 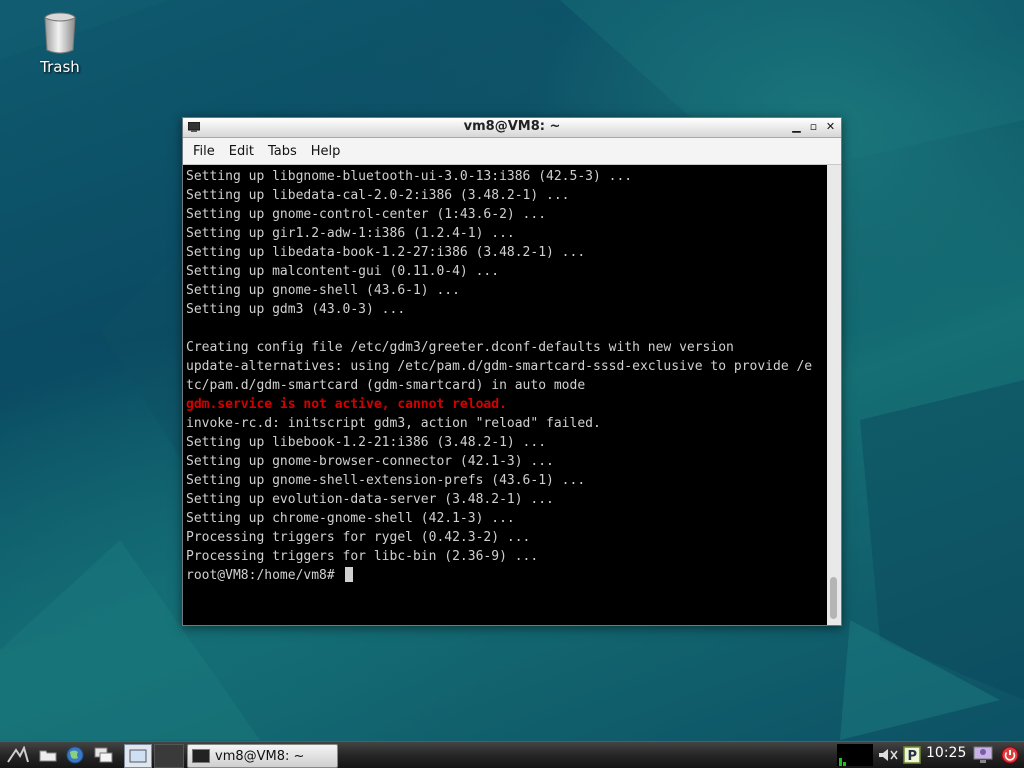 I want to click on terminal-task-icon, so click(x=201, y=756).